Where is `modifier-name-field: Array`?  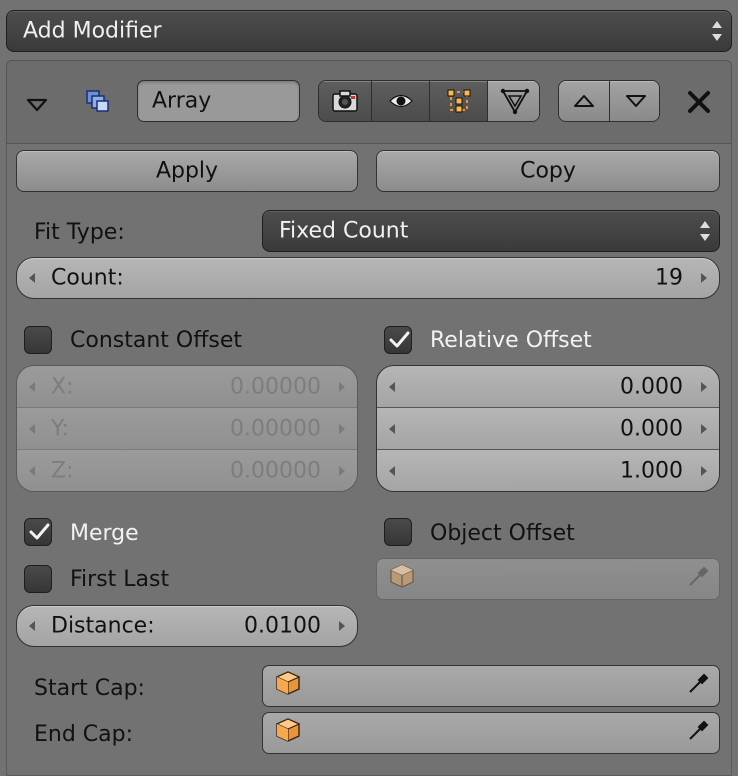
modifier-name-field: Array is located at coordinates (218, 101).